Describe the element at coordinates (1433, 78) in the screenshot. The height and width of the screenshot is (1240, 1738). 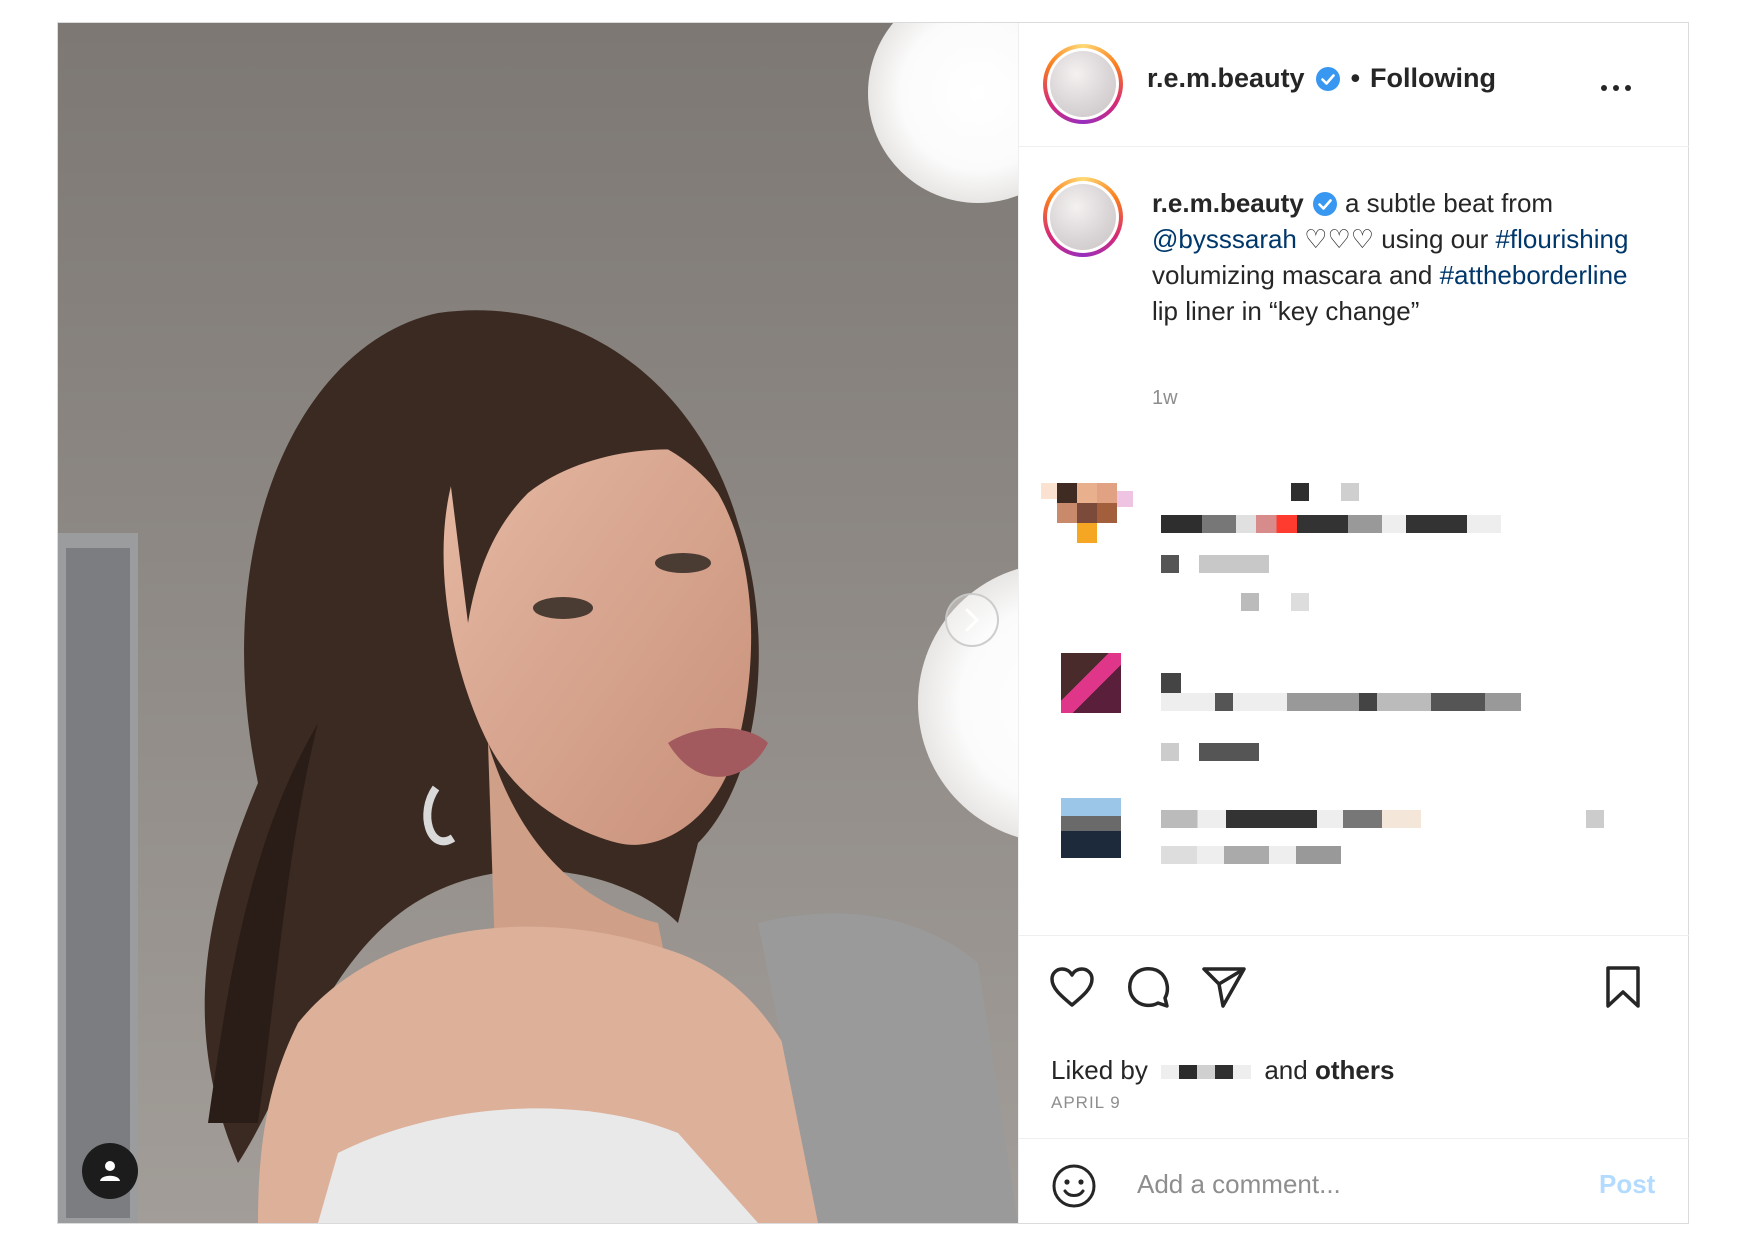
I see `follow-status-button: Following` at that location.